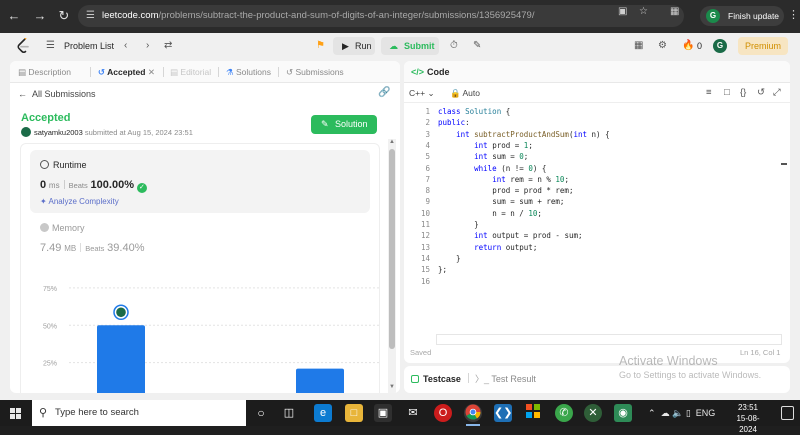  Describe the element at coordinates (354, 46) in the screenshot. I see `run-button: ▶ Run` at that location.